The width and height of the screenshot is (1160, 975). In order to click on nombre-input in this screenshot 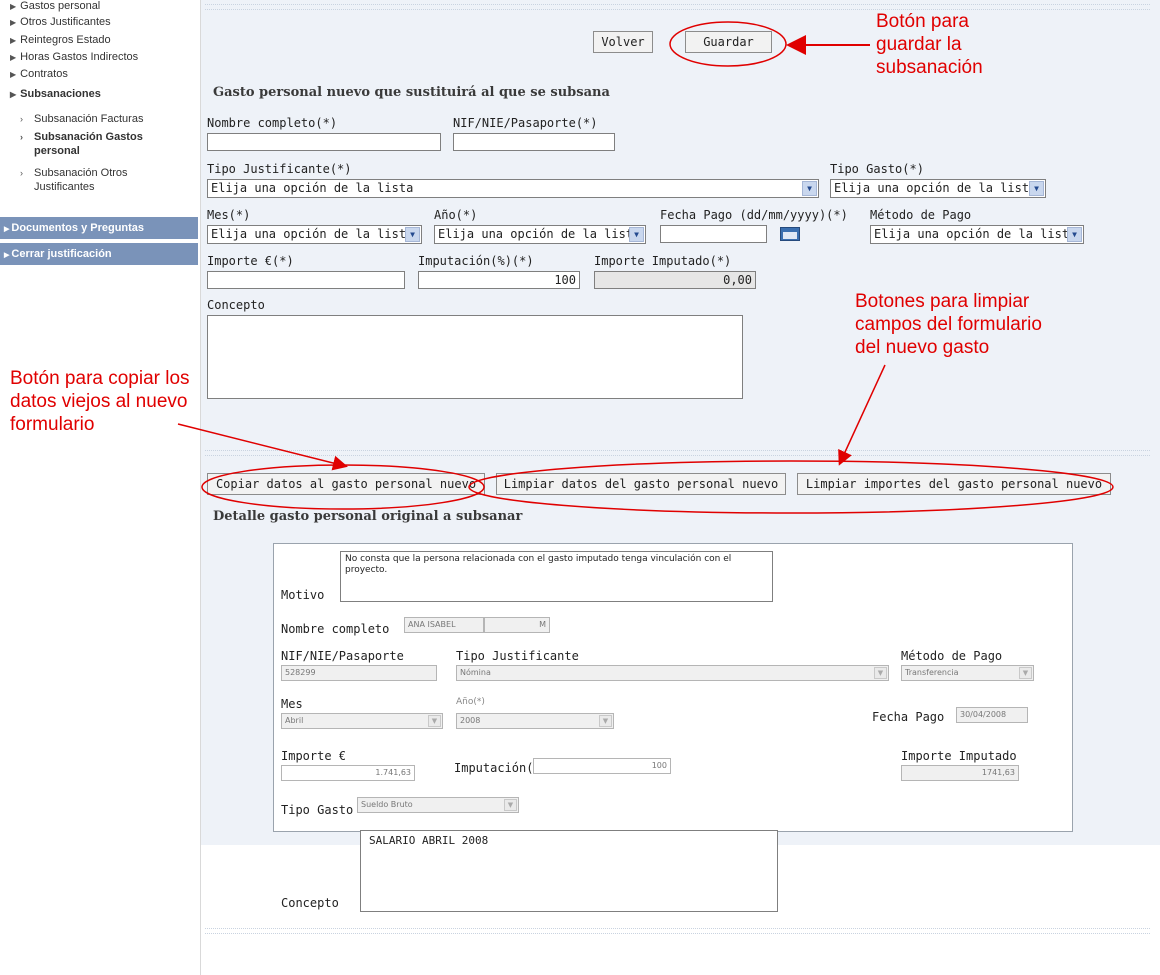, I will do `click(324, 142)`.